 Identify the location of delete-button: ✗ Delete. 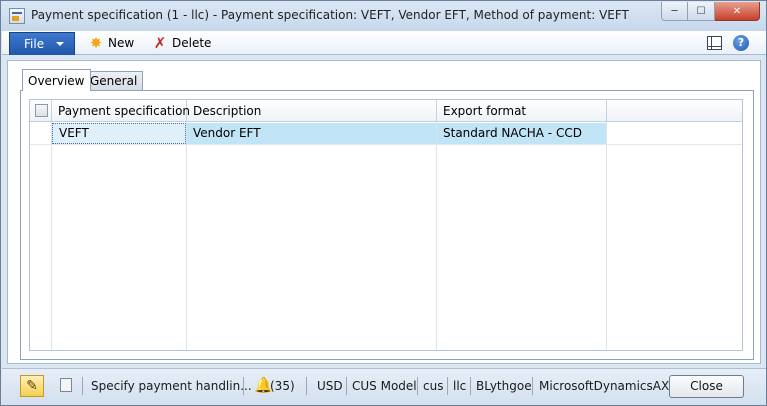
(182, 43).